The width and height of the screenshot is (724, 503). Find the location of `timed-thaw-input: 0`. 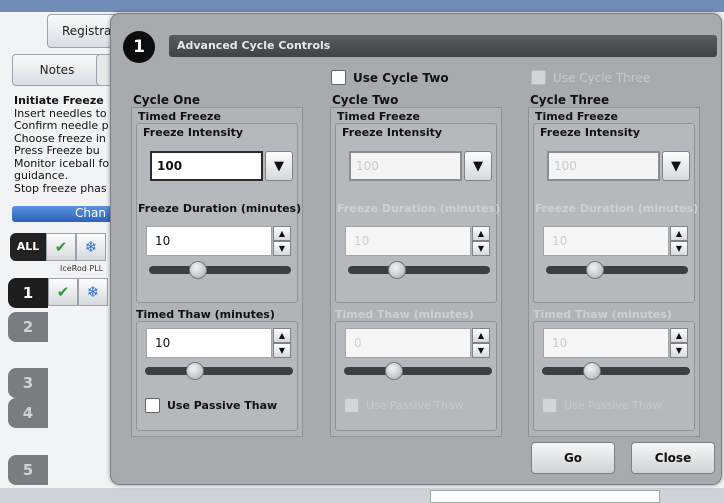

timed-thaw-input: 0 is located at coordinates (408, 343).